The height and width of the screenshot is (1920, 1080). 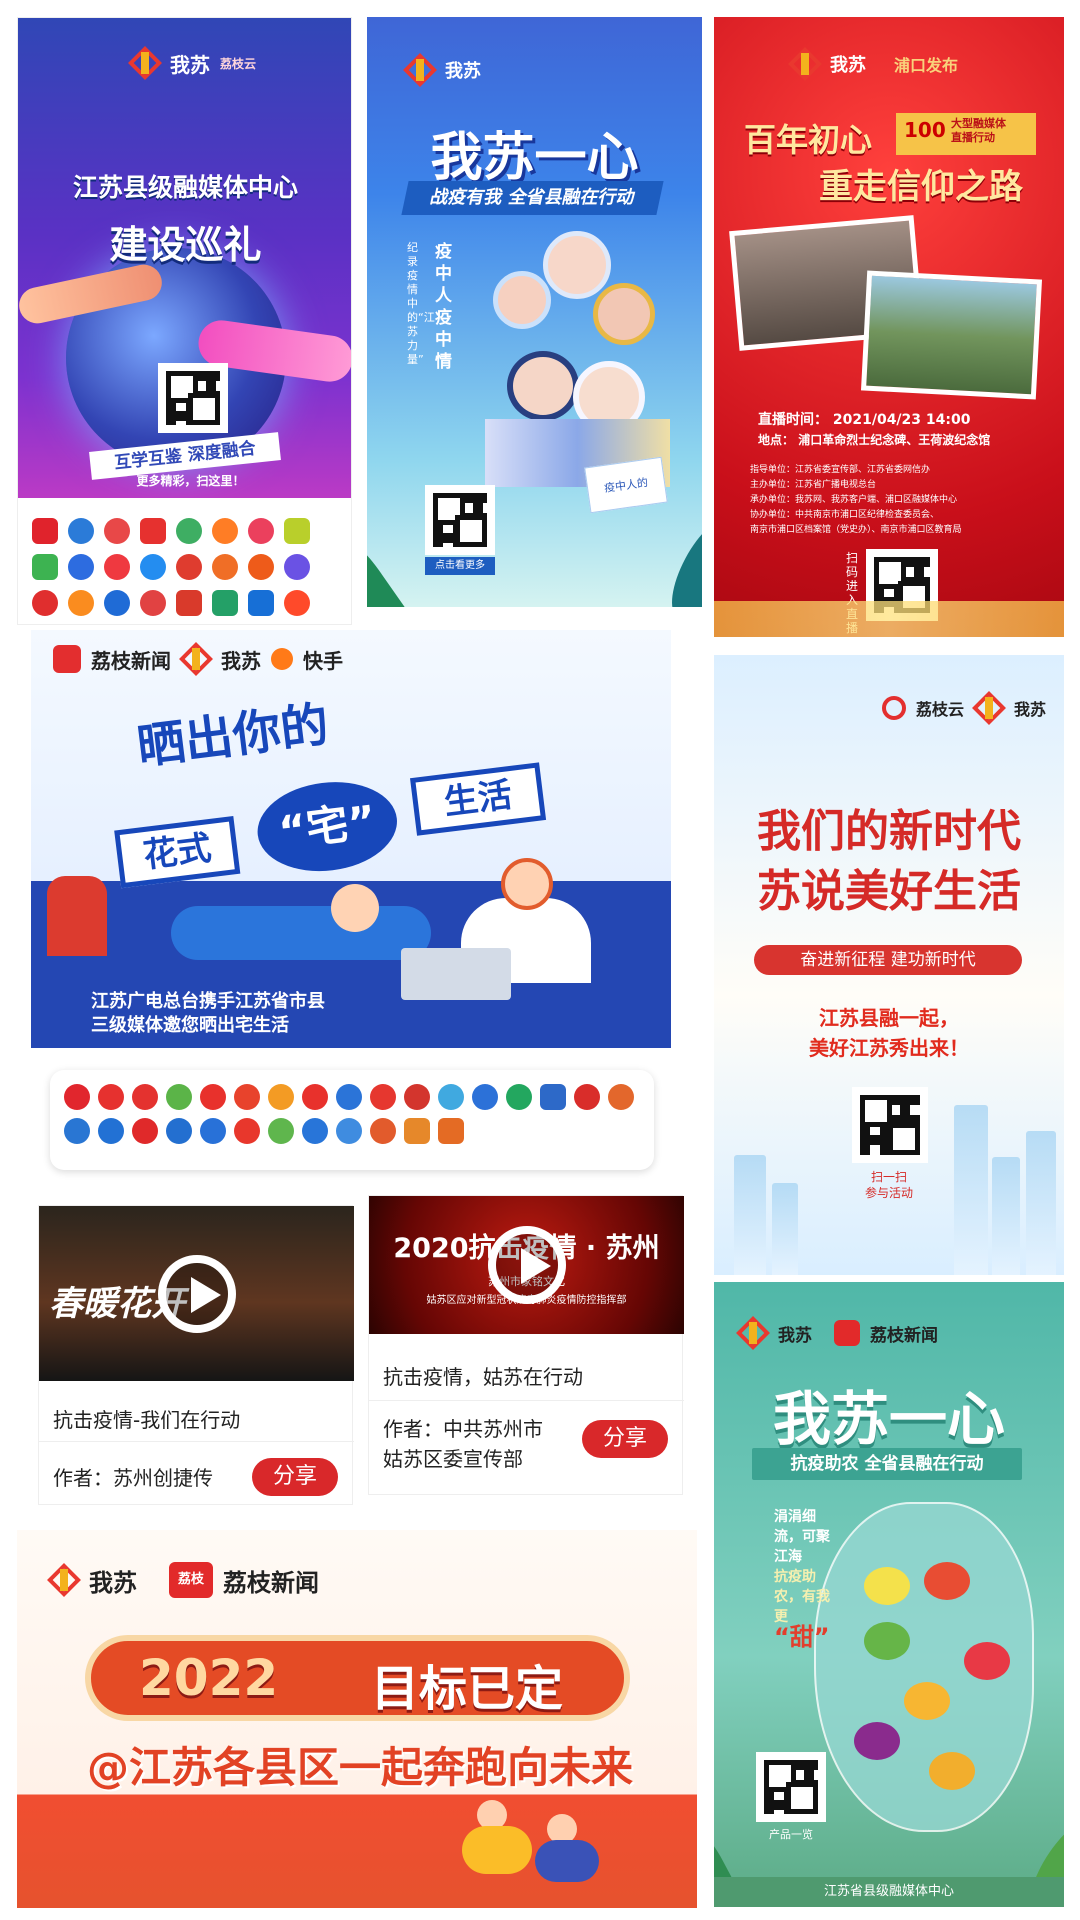 What do you see at coordinates (113, 1582) in the screenshot?
I see `goal-logo: 我苏` at bounding box center [113, 1582].